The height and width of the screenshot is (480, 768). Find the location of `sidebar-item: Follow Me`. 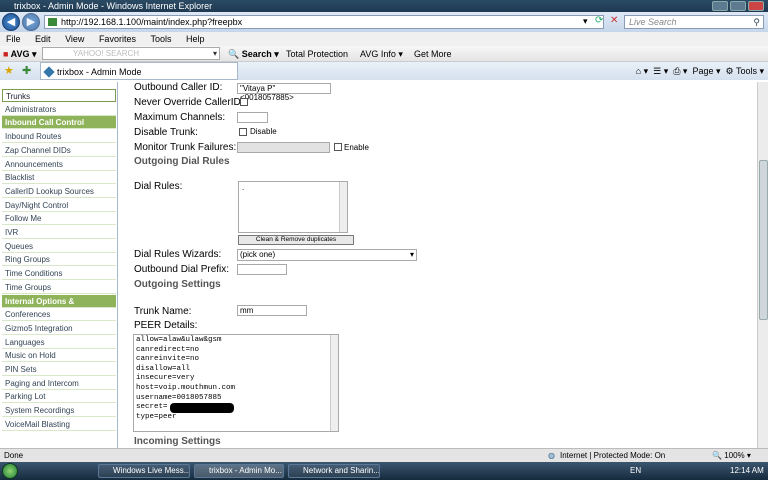

sidebar-item: Follow Me is located at coordinates (59, 219).